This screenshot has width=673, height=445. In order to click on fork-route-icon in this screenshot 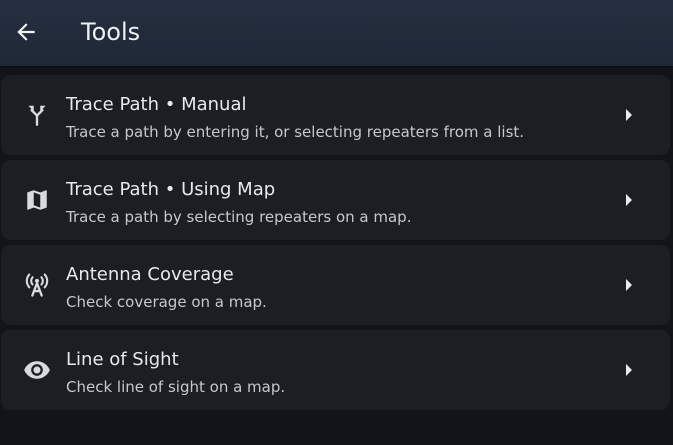, I will do `click(37, 115)`.